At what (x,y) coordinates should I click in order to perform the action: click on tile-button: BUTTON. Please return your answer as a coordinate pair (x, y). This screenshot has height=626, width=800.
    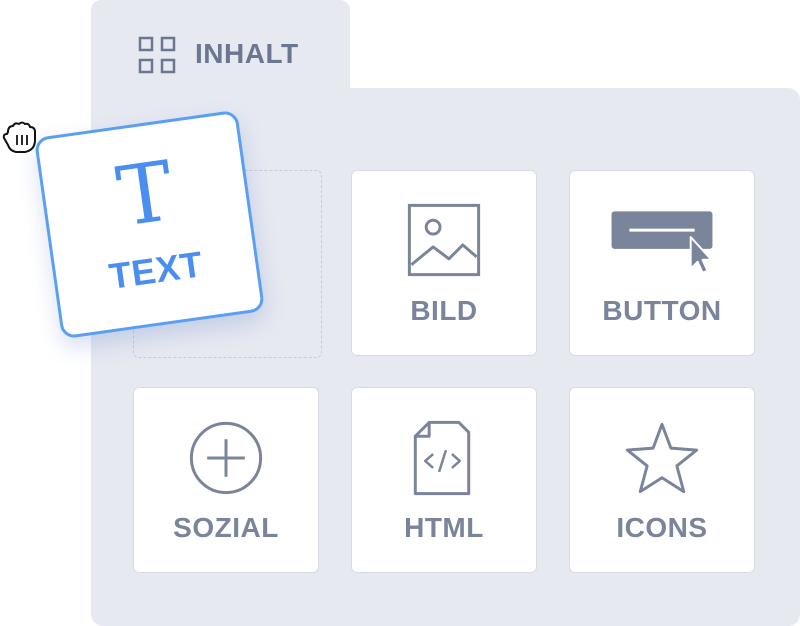
    Looking at the image, I should click on (662, 263).